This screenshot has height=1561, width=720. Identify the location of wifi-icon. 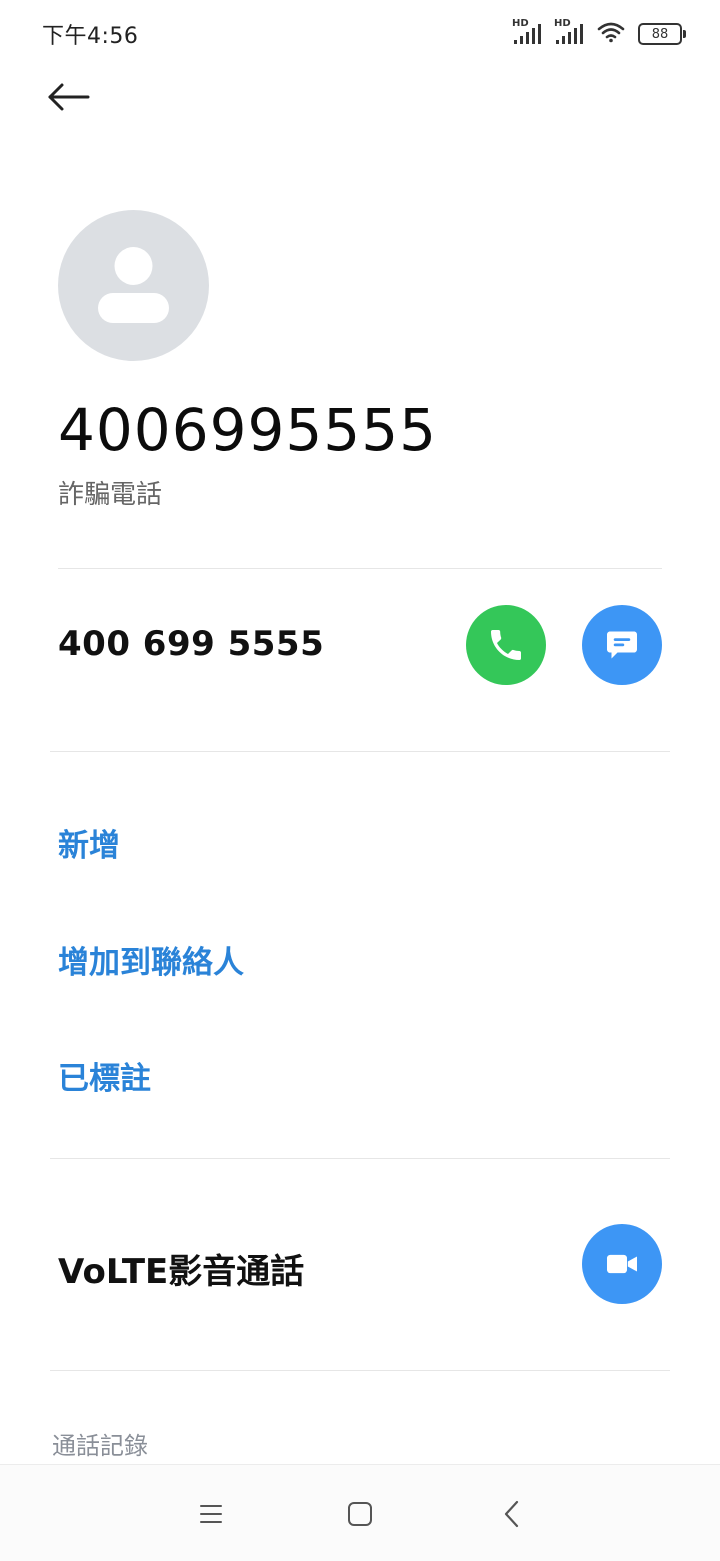
(611, 34).